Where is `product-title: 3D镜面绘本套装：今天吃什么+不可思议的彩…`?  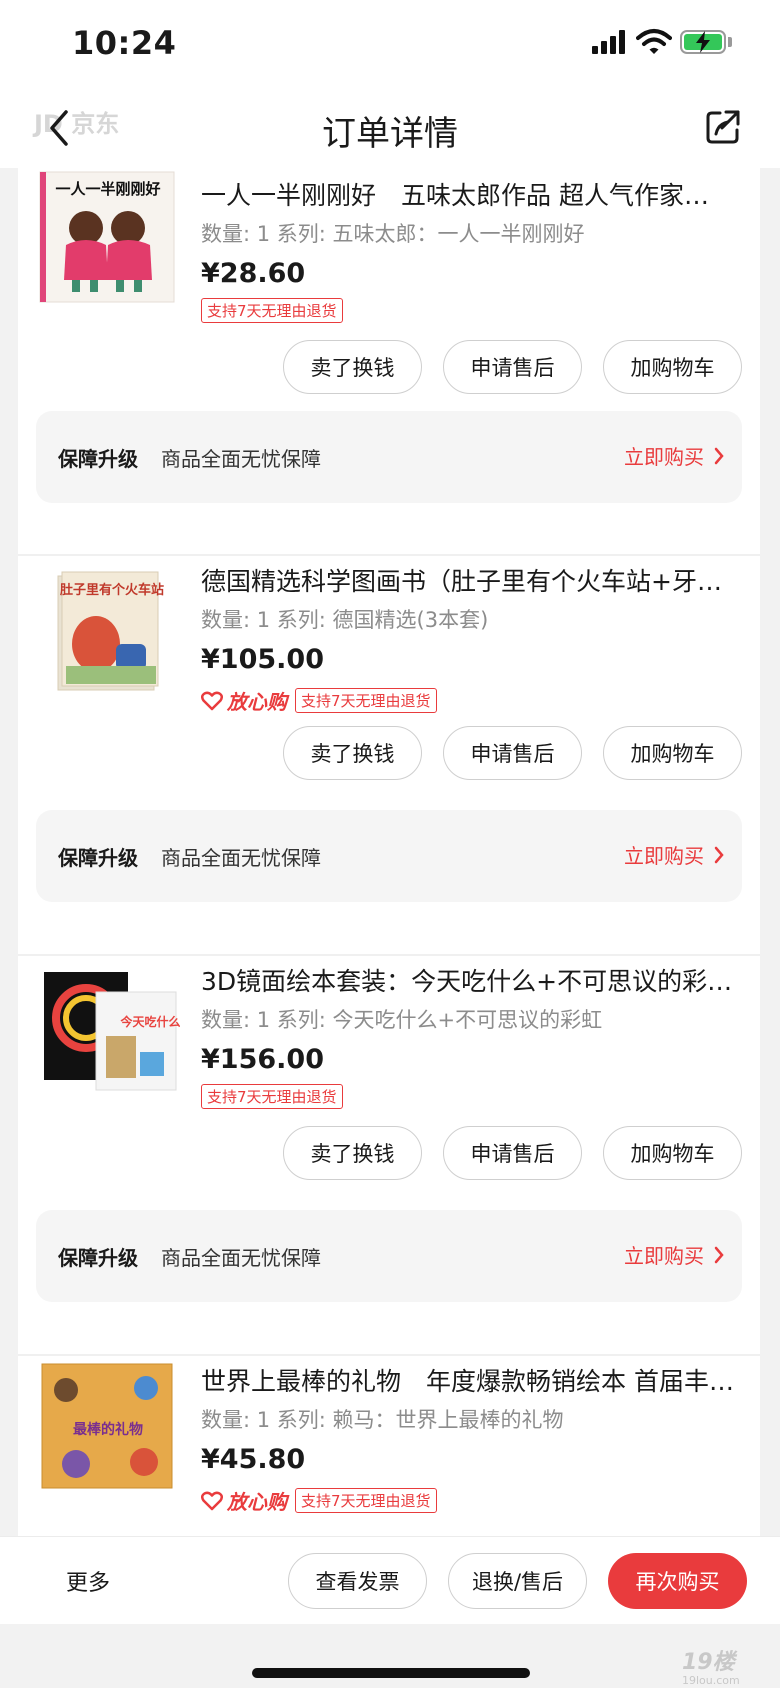 product-title: 3D镜面绘本套装：今天吃什么+不可思议的彩… is located at coordinates (471, 980).